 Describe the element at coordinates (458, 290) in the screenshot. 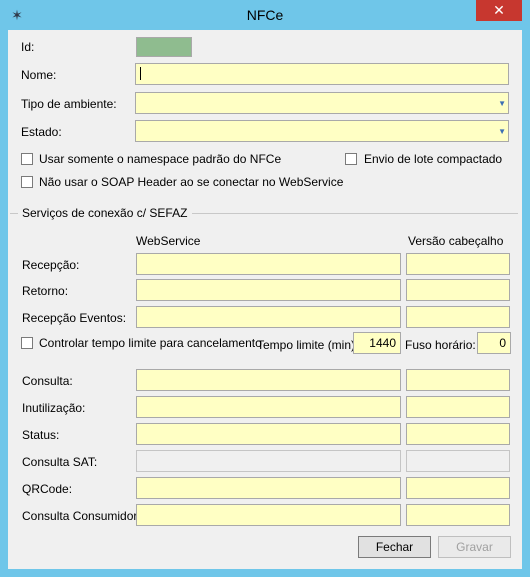

I see `retorno-versao-field` at that location.